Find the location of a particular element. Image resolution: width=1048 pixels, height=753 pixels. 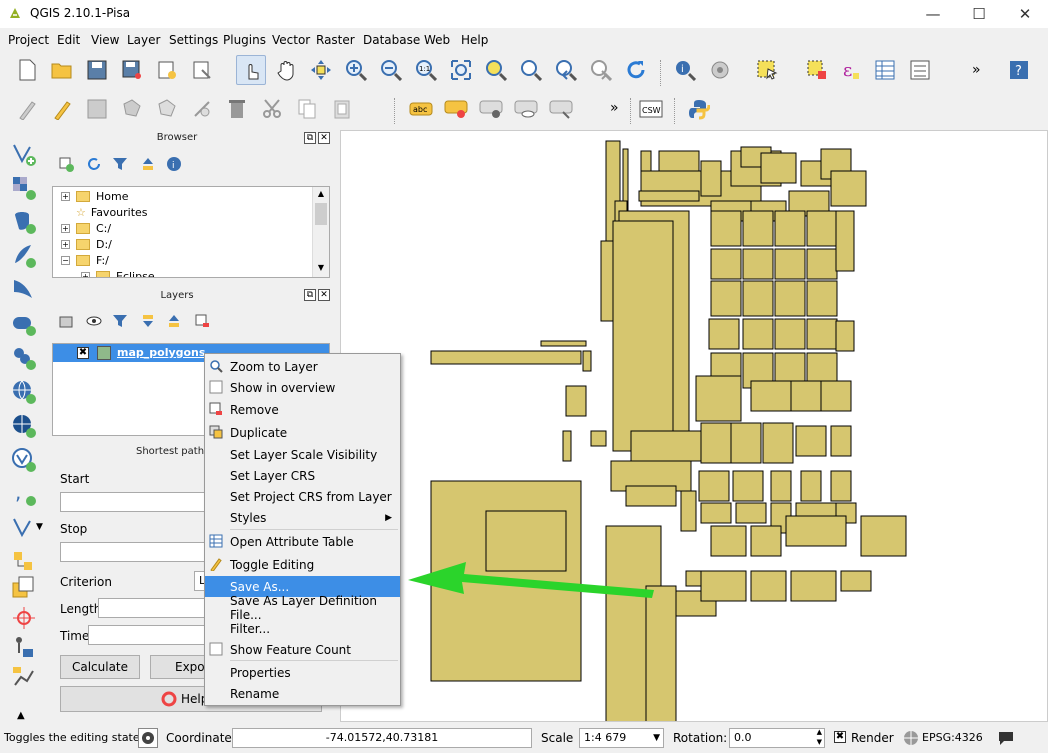

layers-float-button: ⧉ is located at coordinates (310, 295).